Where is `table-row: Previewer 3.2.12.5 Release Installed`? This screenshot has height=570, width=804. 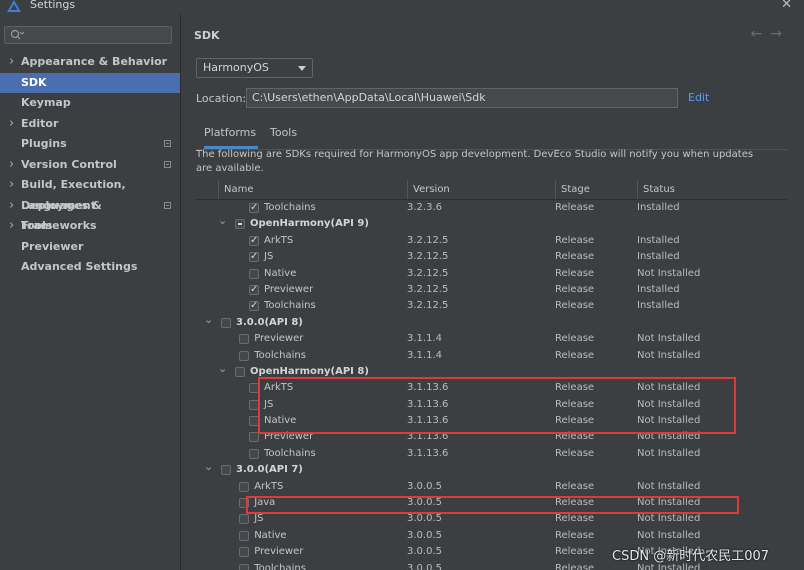 table-row: Previewer 3.2.12.5 Release Installed is located at coordinates (487, 290).